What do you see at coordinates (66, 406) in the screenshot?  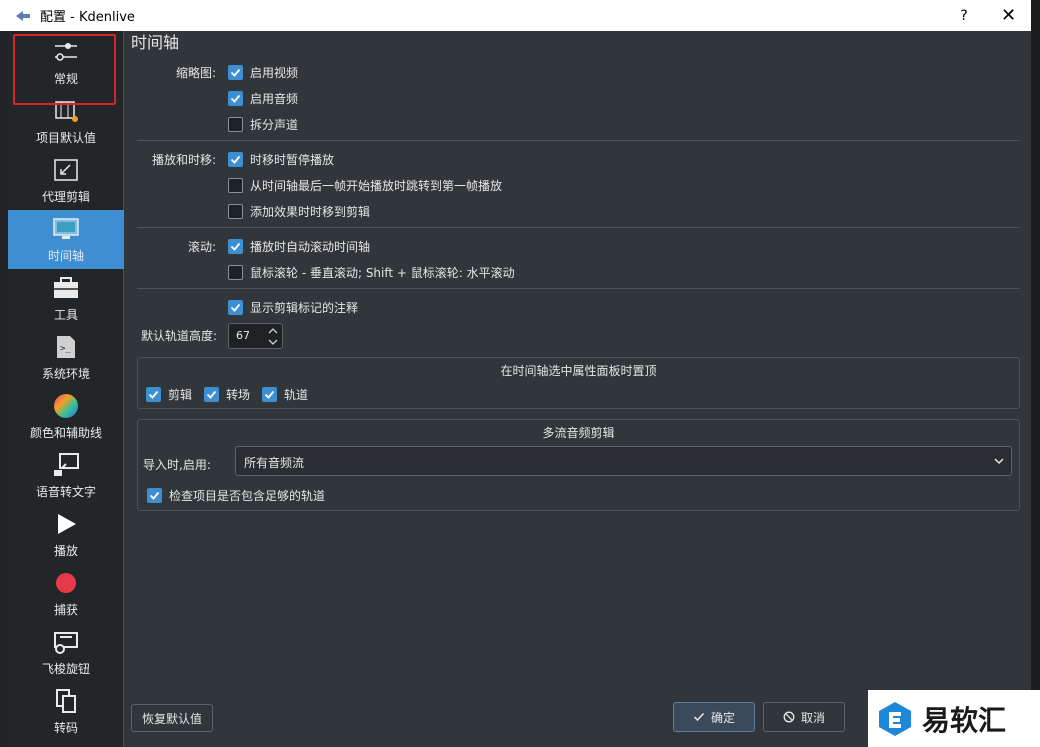 I see `color-wheel-icon` at bounding box center [66, 406].